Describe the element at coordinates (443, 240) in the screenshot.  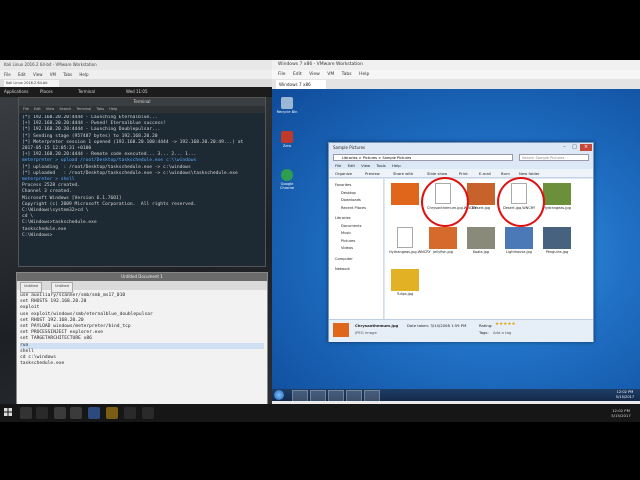
I see `image-file-item: Jellyfish.jpg` at that location.